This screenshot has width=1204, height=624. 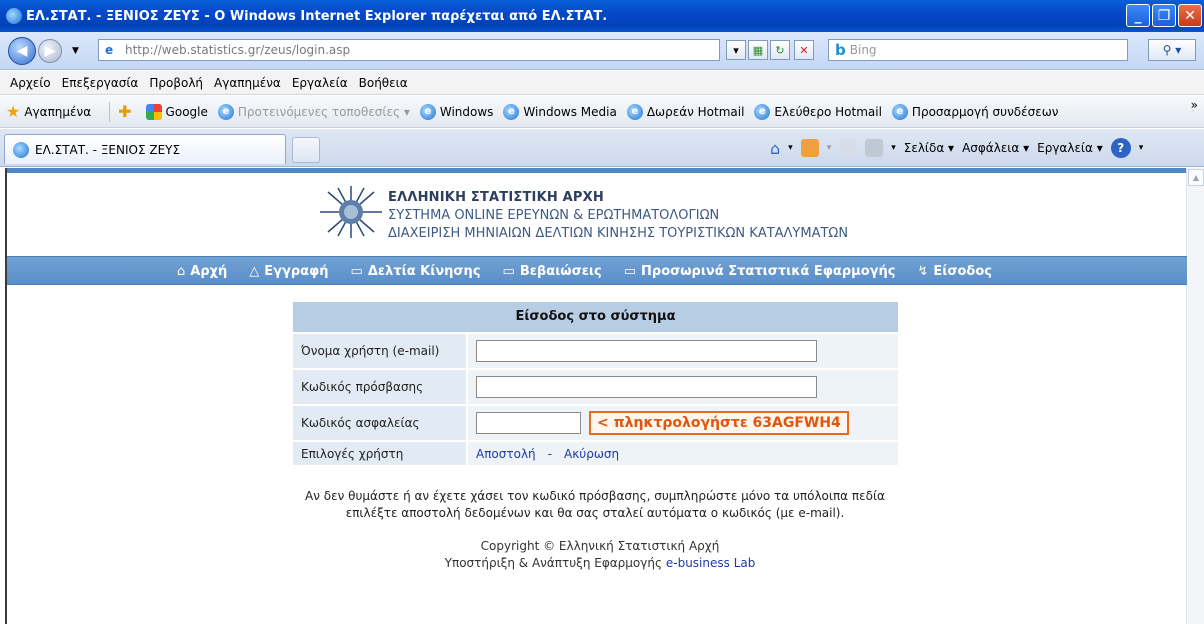 I want to click on menu-item: Βοήθεια, so click(x=383, y=83).